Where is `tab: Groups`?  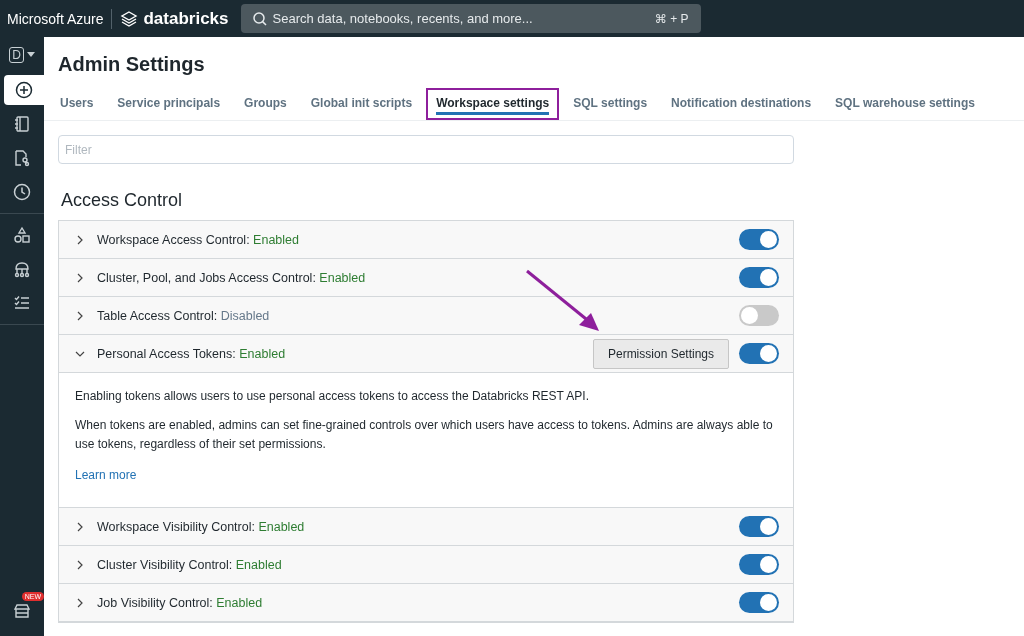 tab: Groups is located at coordinates (265, 104).